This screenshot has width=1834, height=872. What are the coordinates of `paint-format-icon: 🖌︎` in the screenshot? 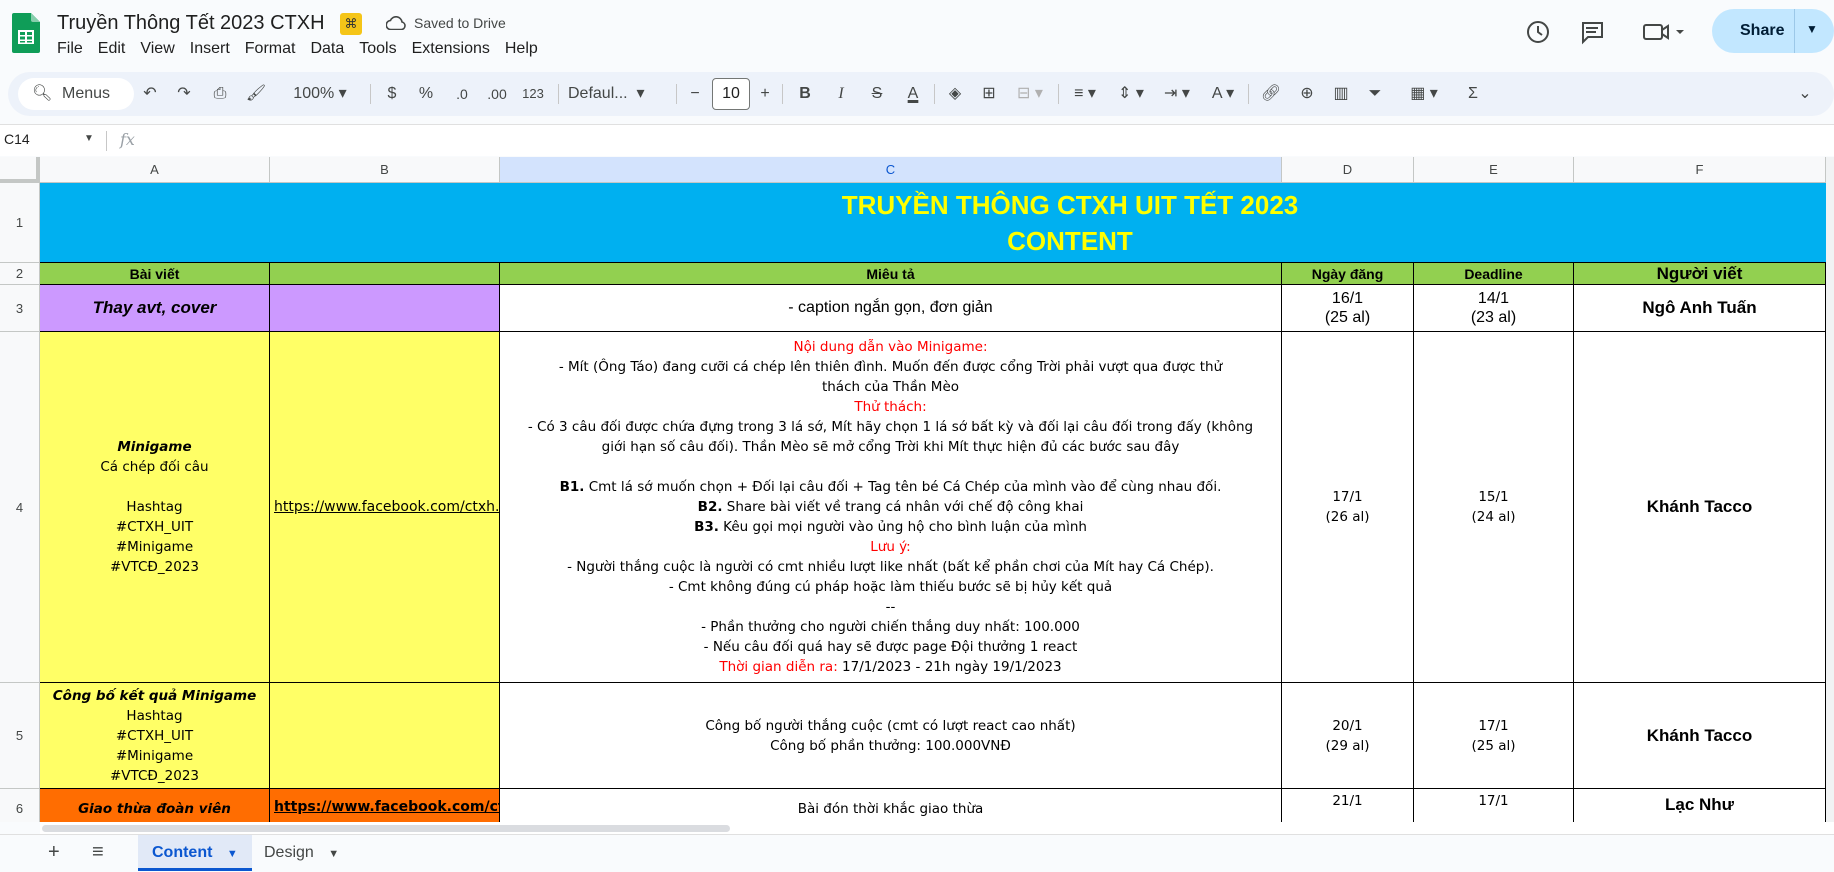 It's located at (256, 94).